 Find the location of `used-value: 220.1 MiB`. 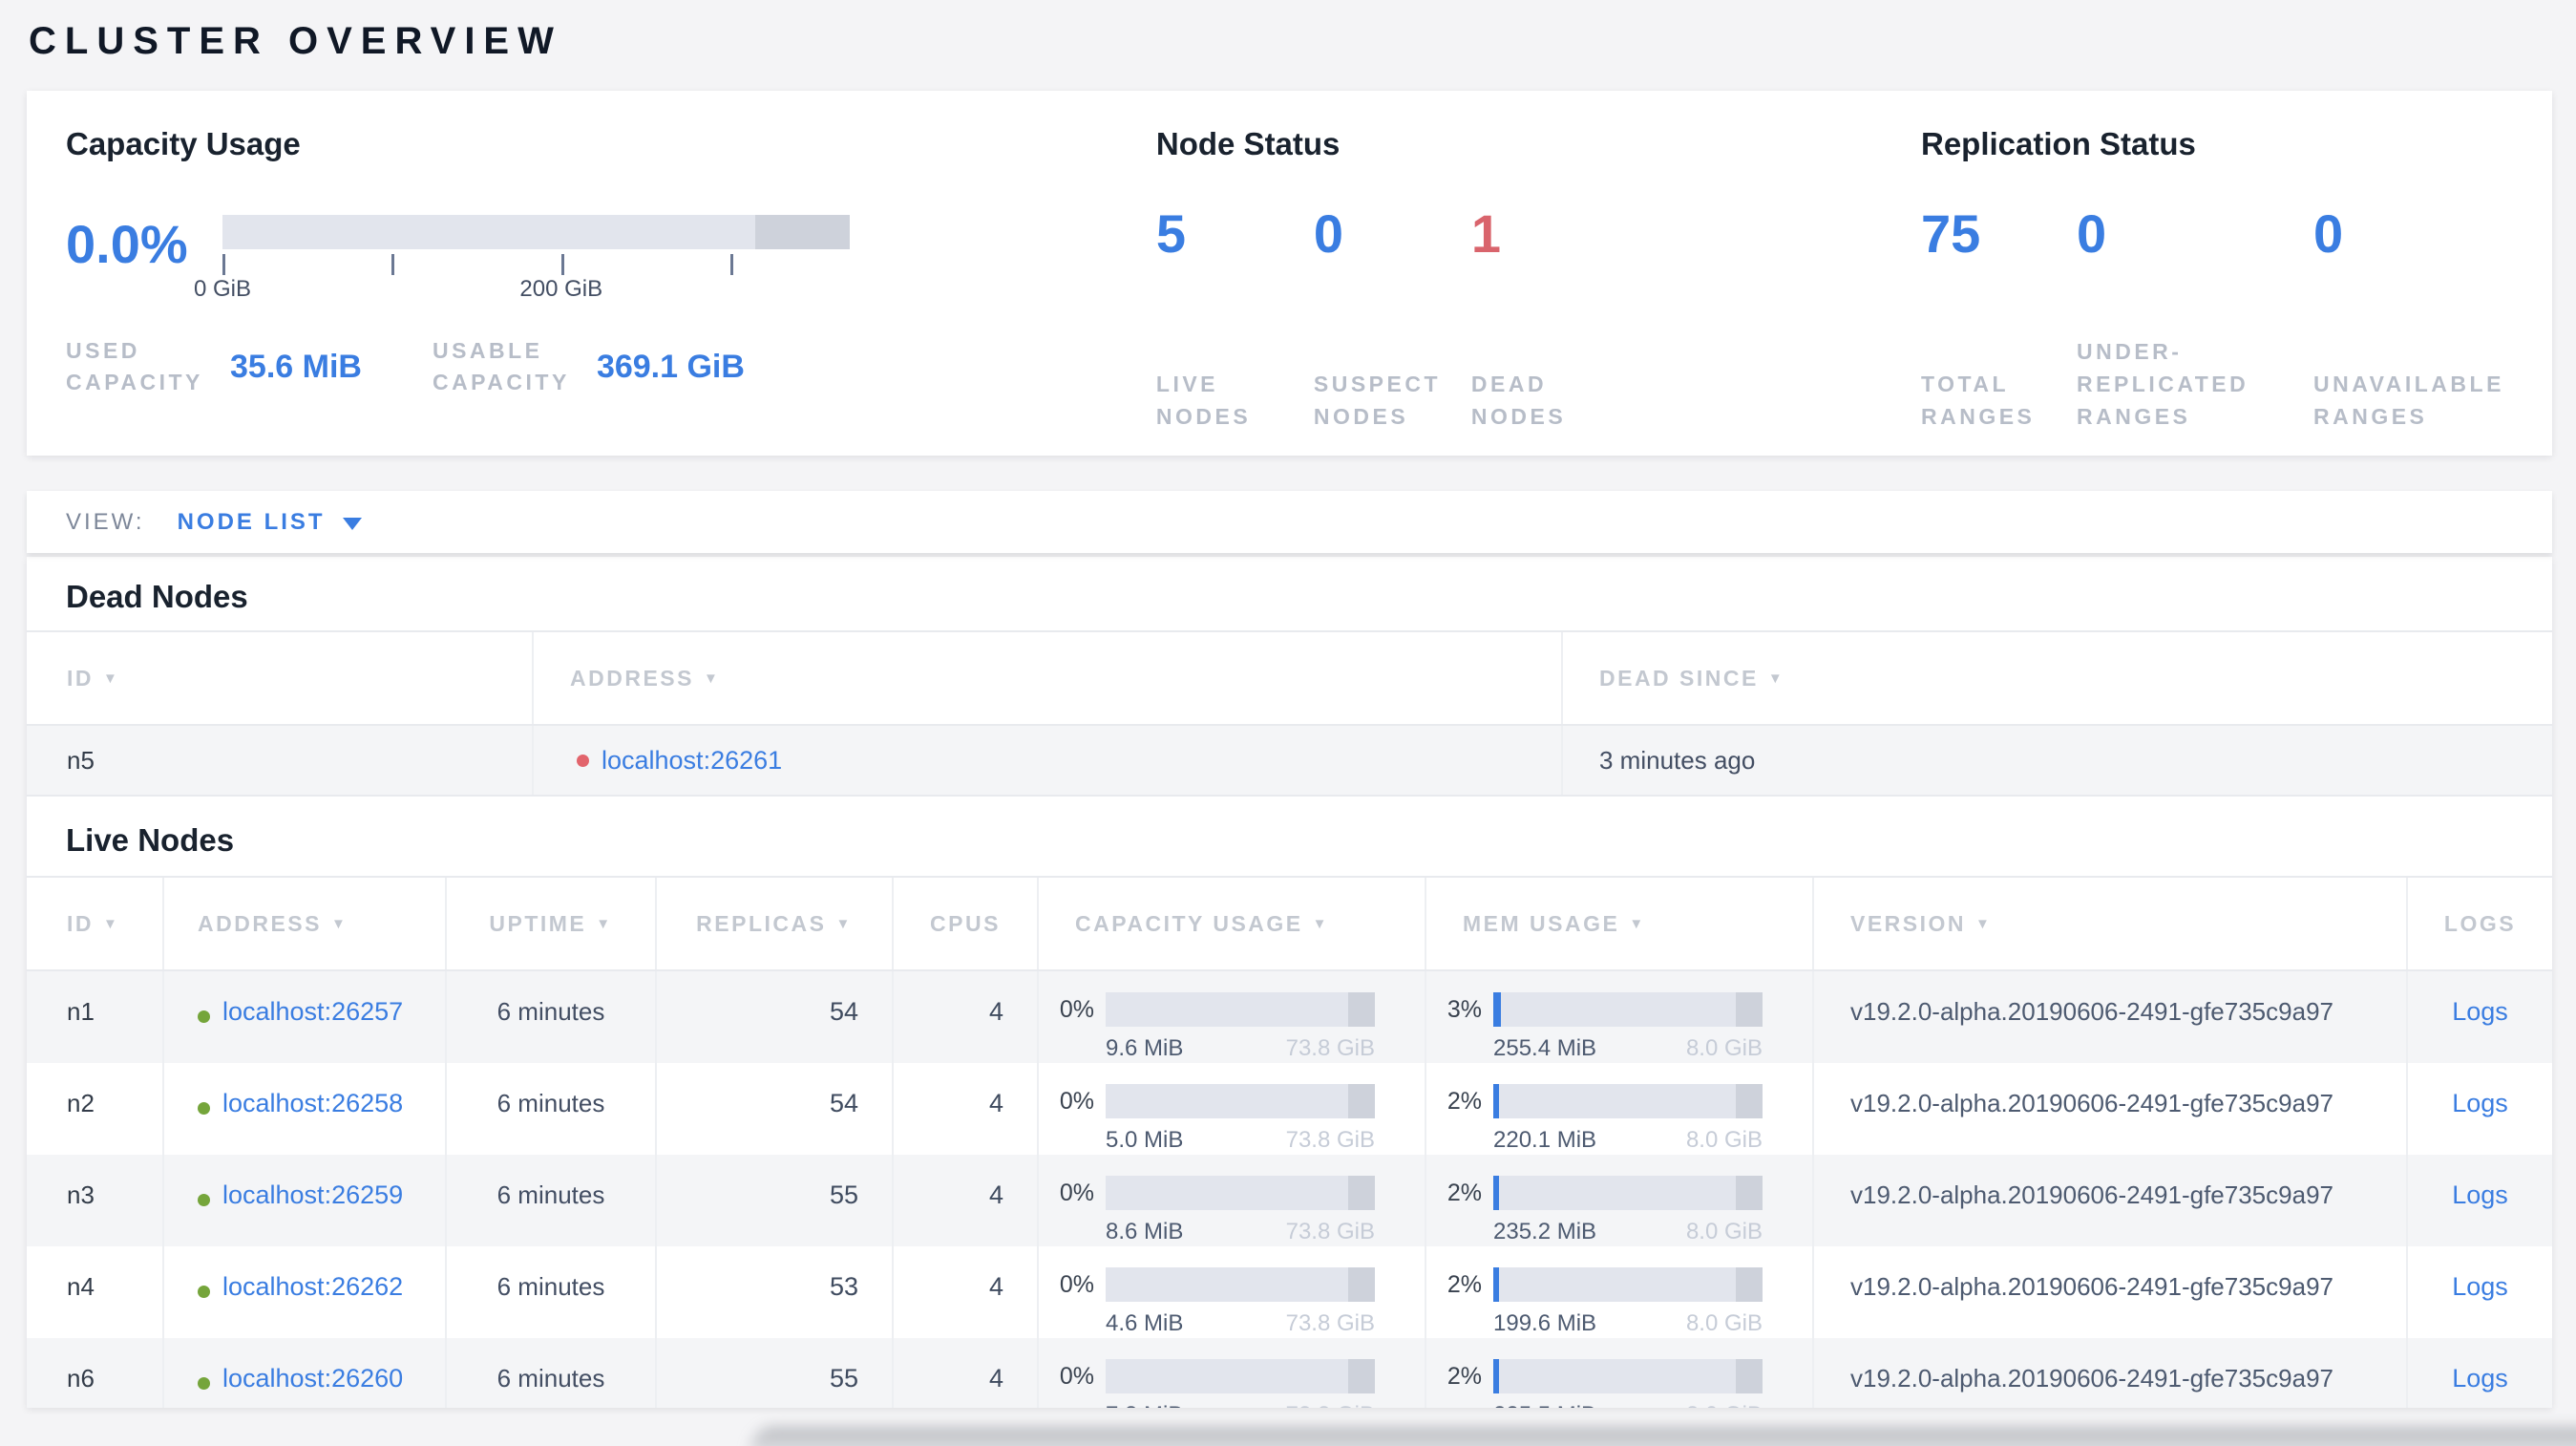

used-value: 220.1 MiB is located at coordinates (1545, 1140).